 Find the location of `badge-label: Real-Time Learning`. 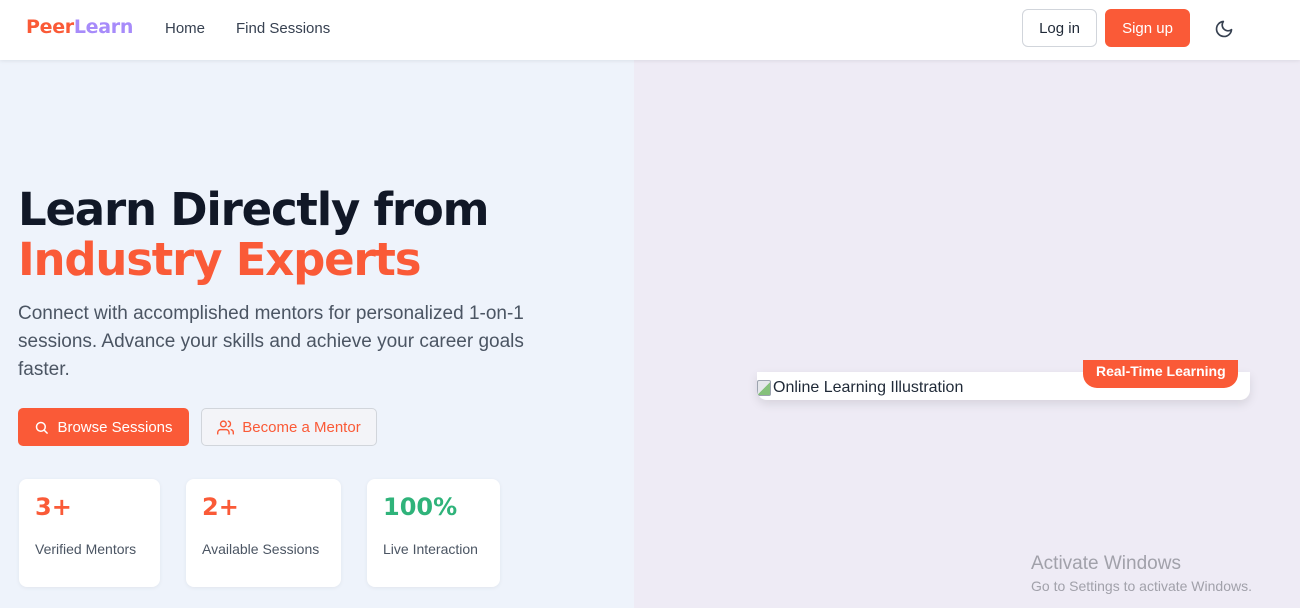

badge-label: Real-Time Learning is located at coordinates (1161, 371).